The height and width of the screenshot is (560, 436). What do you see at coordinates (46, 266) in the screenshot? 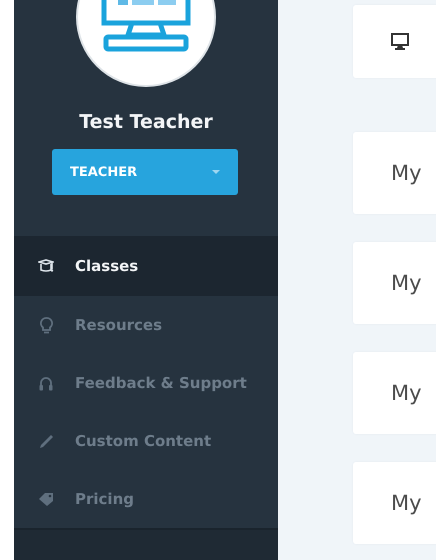
I see `mortarboard-icon` at bounding box center [46, 266].